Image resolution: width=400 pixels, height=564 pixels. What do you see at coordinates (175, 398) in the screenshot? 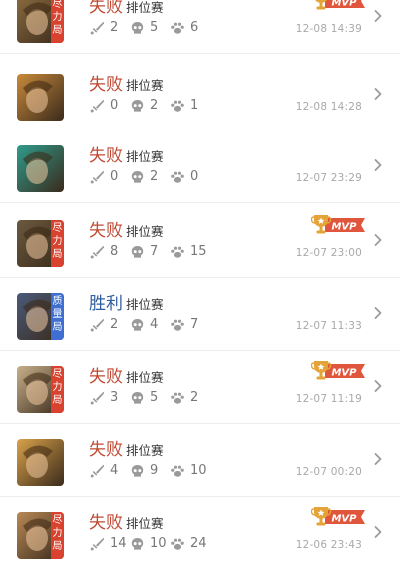
I see `kda-stats: 3 5 2` at bounding box center [175, 398].